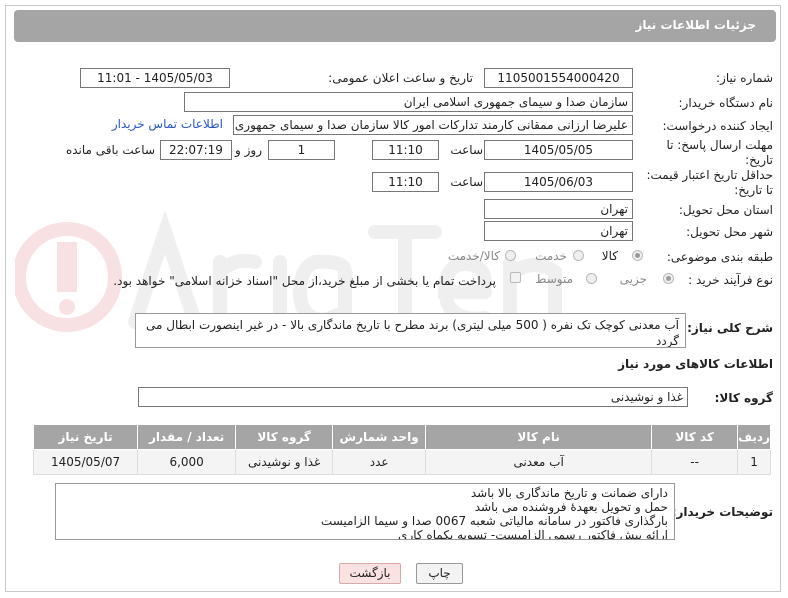 Image resolution: width=788 pixels, height=598 pixels. I want to click on cell-quantity: 6,000, so click(187, 462).